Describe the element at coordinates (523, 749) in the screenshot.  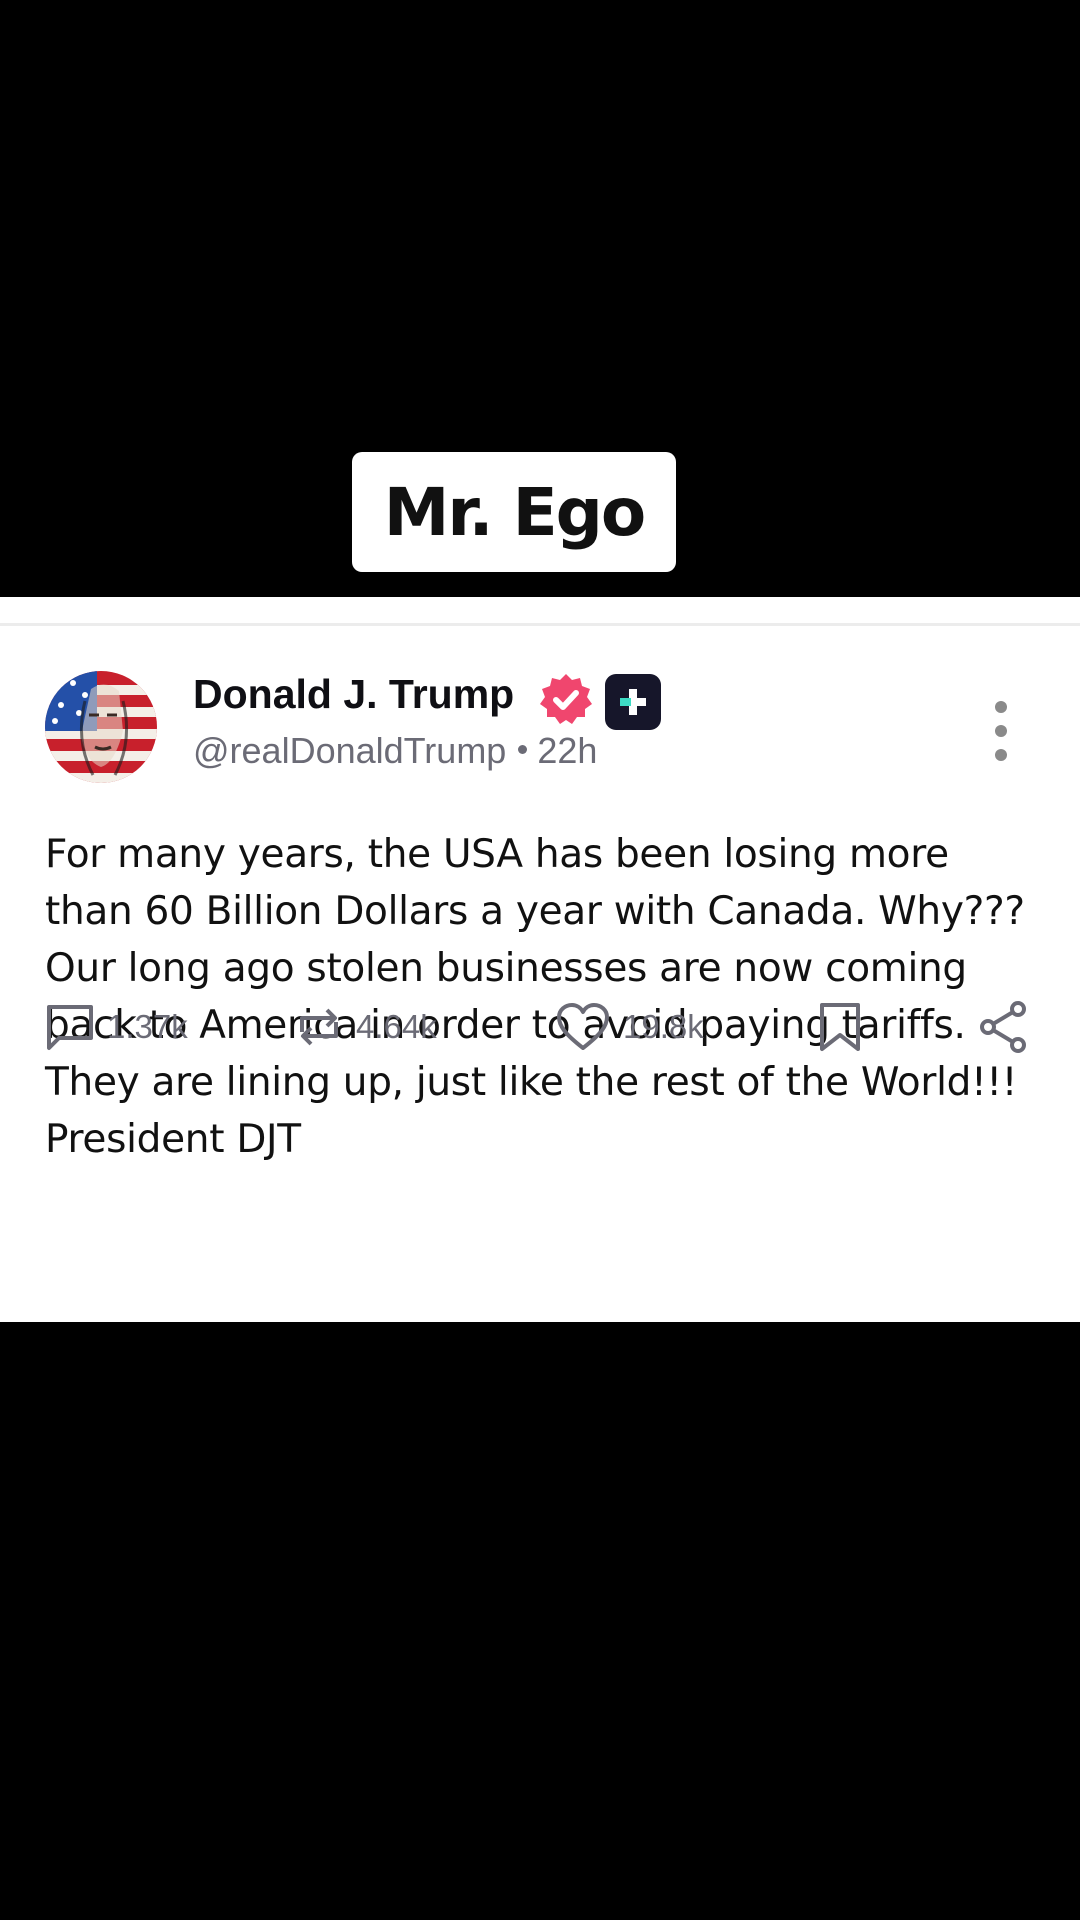
I see `separator-dot` at that location.